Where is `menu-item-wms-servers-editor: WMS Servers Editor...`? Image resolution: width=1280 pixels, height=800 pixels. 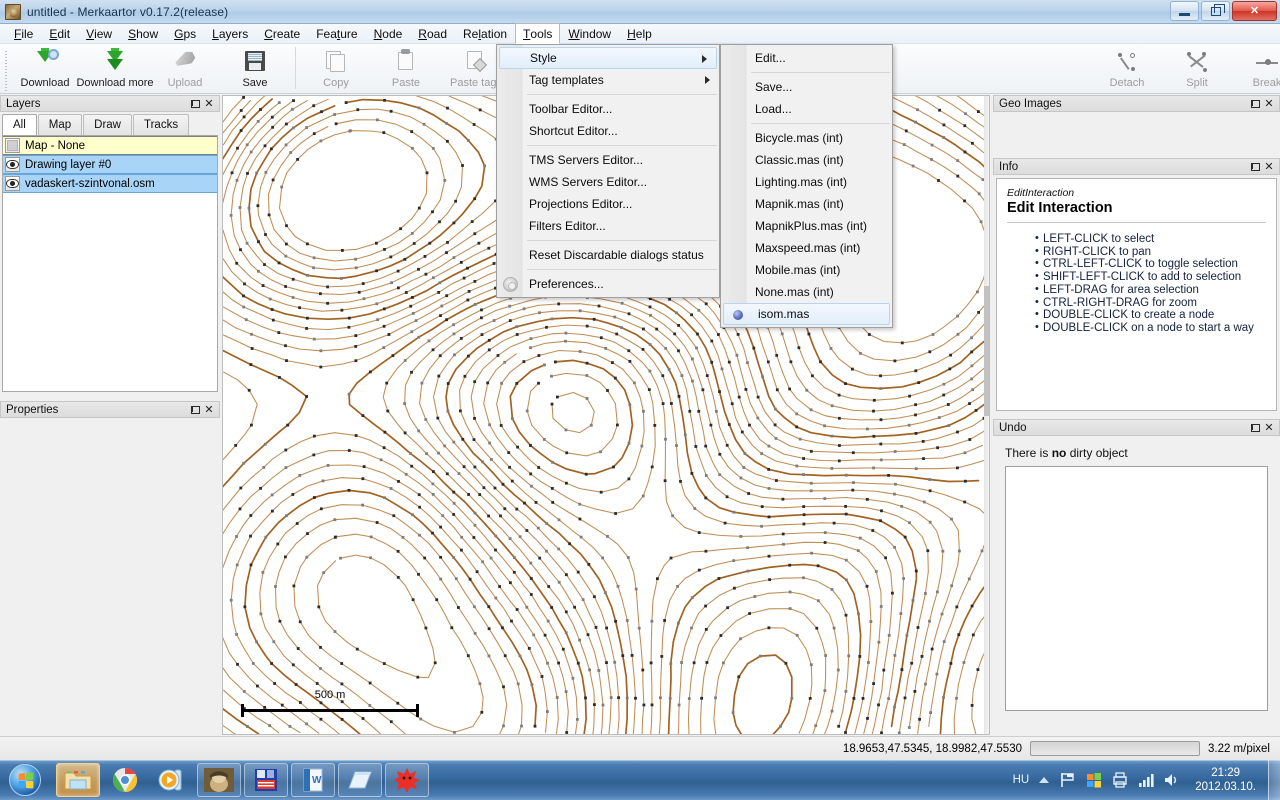
menu-item-wms-servers-editor: WMS Servers Editor... is located at coordinates (608, 182).